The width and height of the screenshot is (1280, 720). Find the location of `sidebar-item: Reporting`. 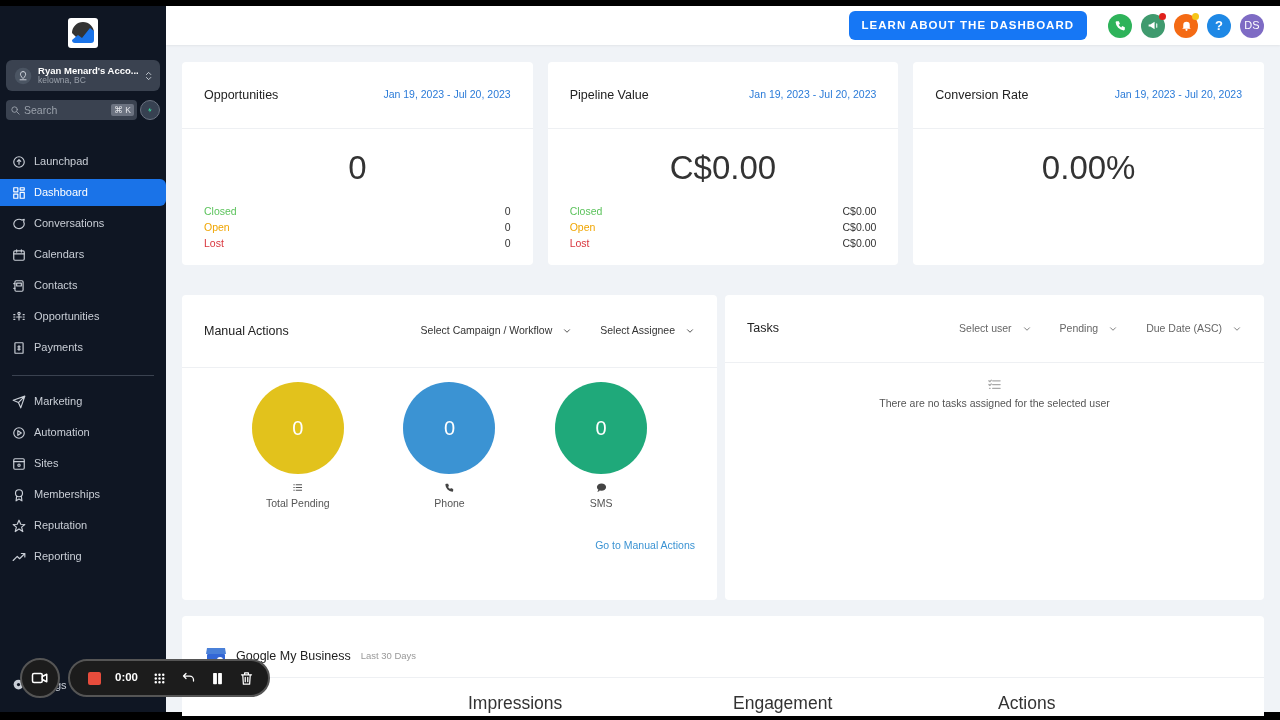

sidebar-item: Reporting is located at coordinates (83, 556).